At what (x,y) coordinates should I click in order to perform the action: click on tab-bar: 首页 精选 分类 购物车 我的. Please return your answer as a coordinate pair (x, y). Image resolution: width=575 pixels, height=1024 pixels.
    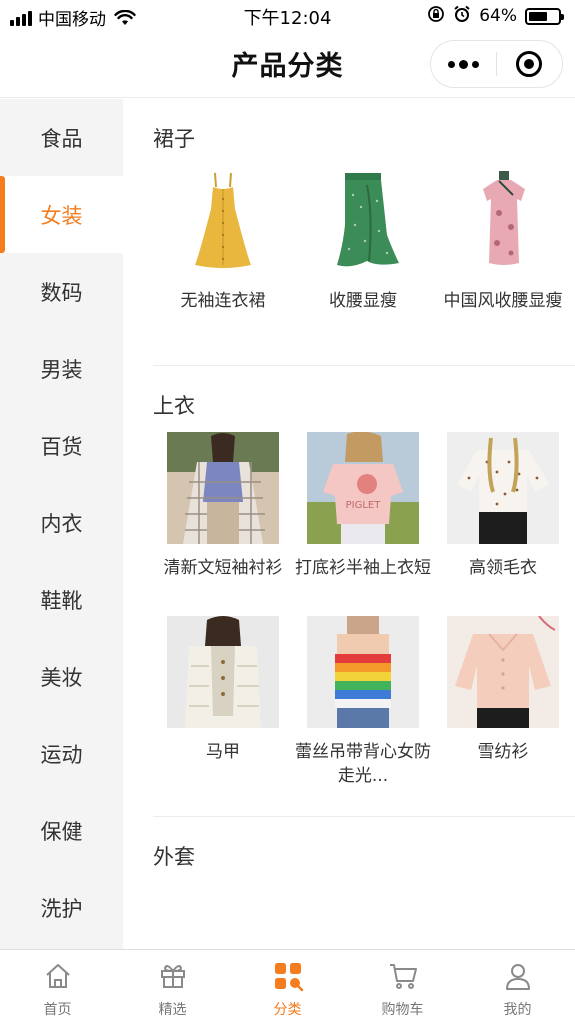
    Looking at the image, I should click on (287, 986).